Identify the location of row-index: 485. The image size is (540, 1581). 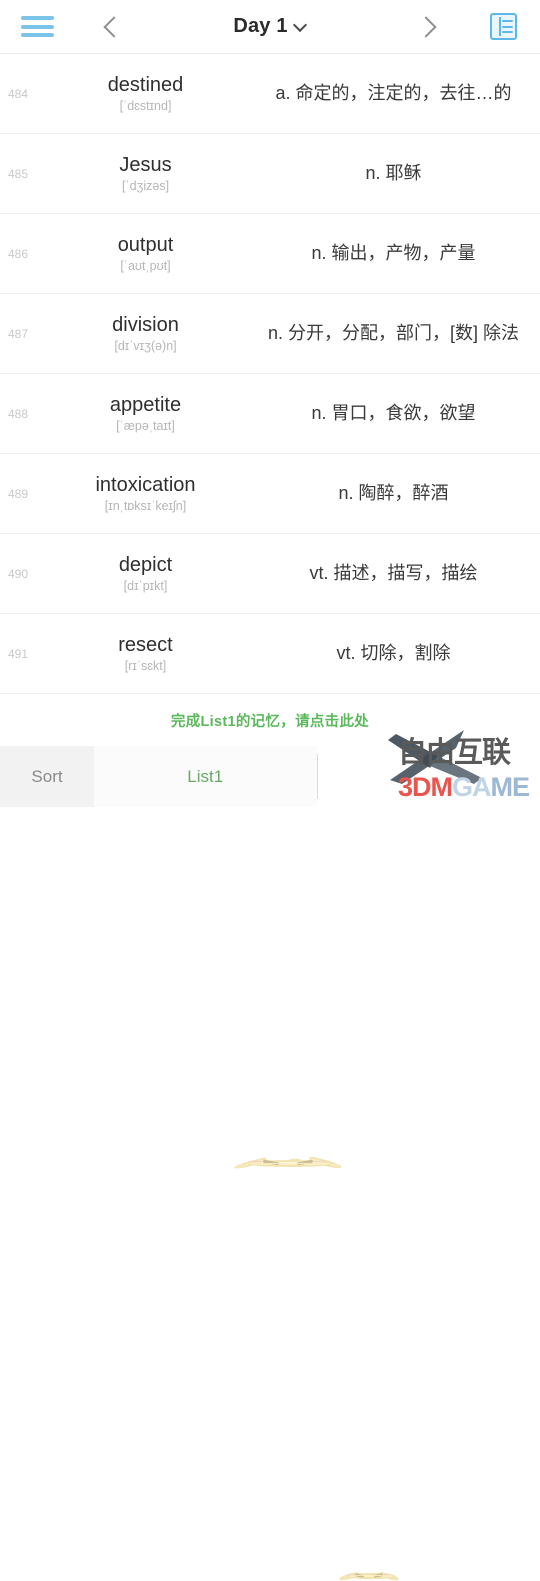
(19, 174).